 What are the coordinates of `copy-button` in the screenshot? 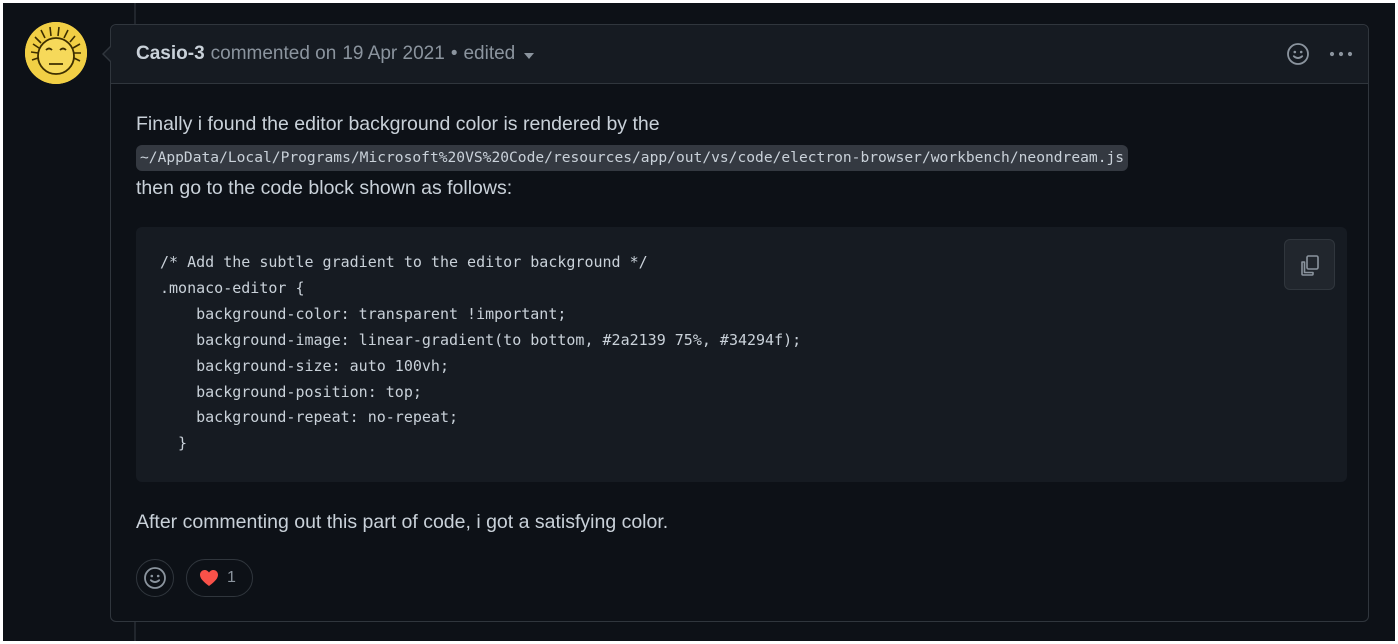 It's located at (1309, 264).